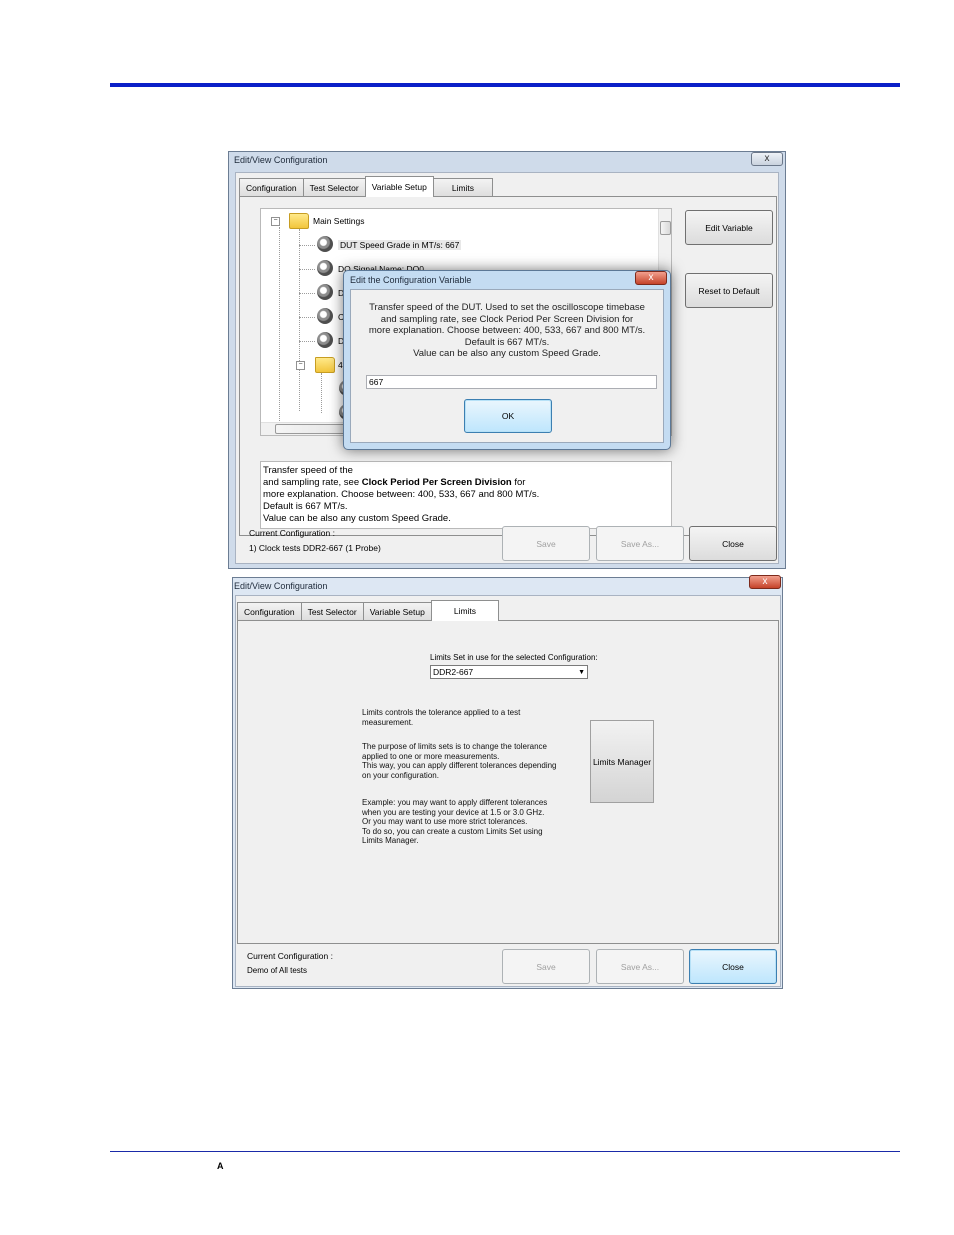 The image size is (954, 1235). What do you see at coordinates (277, 970) in the screenshot?
I see `current-configuration-value: Demo of All tests` at bounding box center [277, 970].